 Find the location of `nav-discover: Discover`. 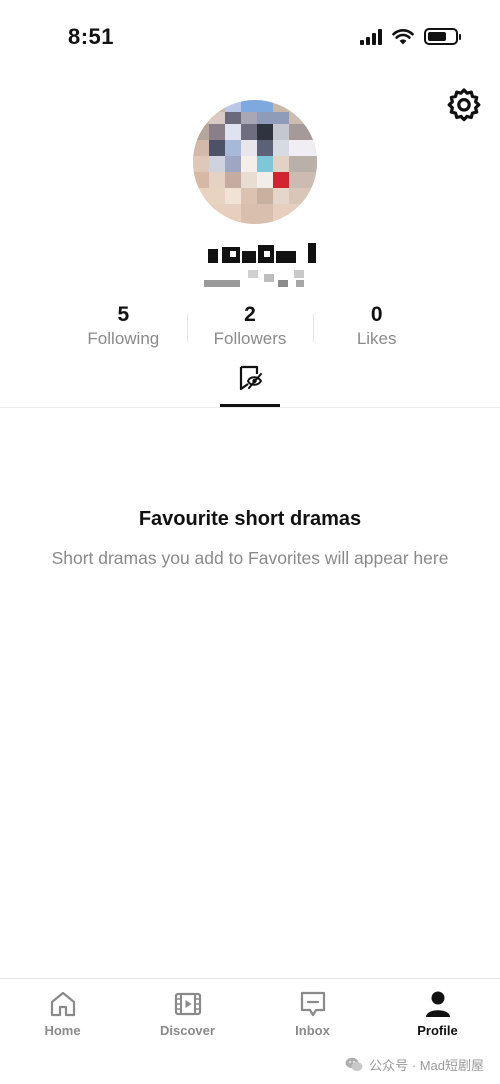

nav-discover: Discover is located at coordinates (187, 1031).